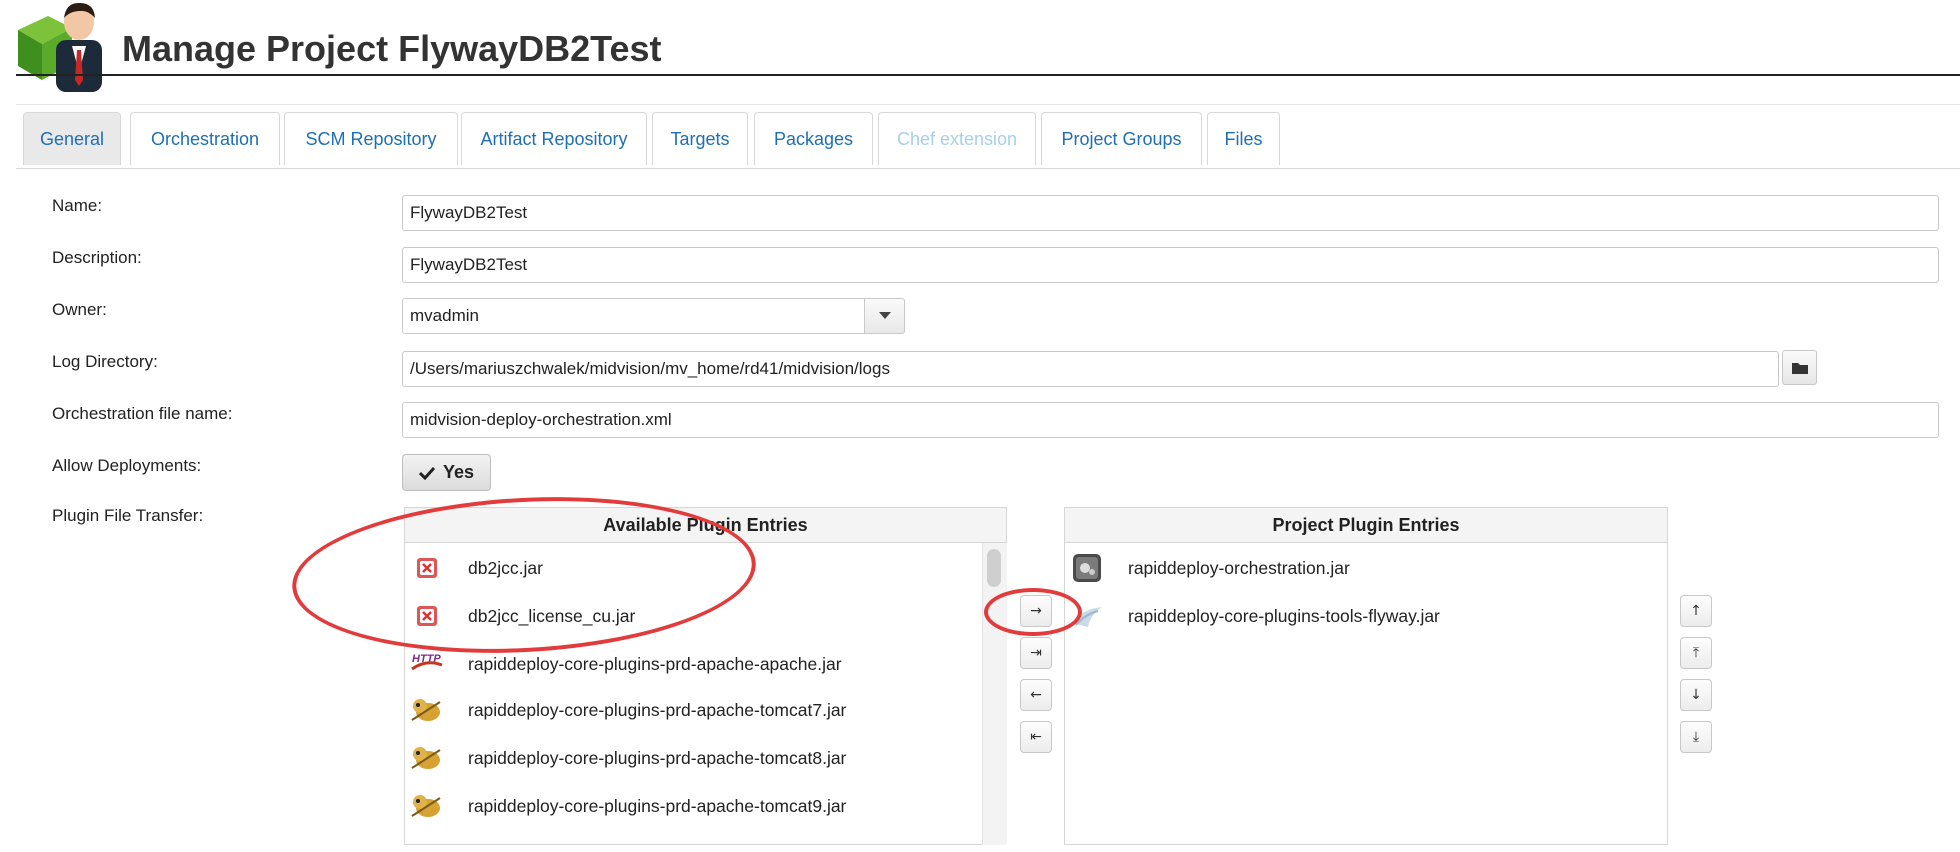 The image size is (1960, 852). What do you see at coordinates (1036, 737) in the screenshot?
I see `move-all-left-button: ⇤` at bounding box center [1036, 737].